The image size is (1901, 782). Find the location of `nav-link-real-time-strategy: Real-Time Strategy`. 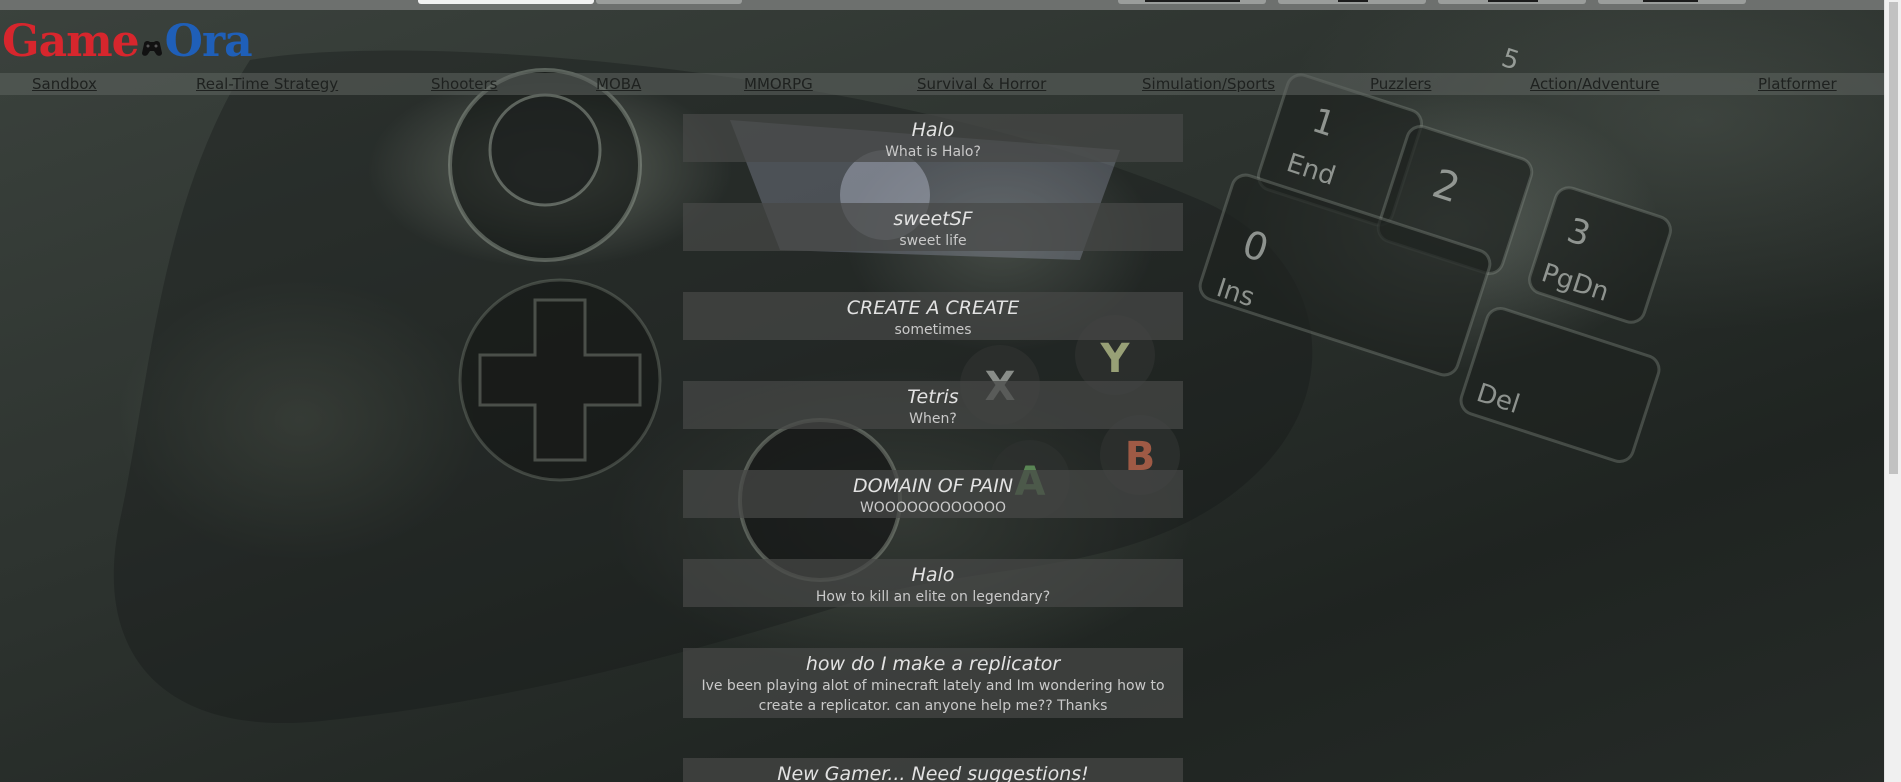

nav-link-real-time-strategy: Real-Time Strategy is located at coordinates (267, 84).